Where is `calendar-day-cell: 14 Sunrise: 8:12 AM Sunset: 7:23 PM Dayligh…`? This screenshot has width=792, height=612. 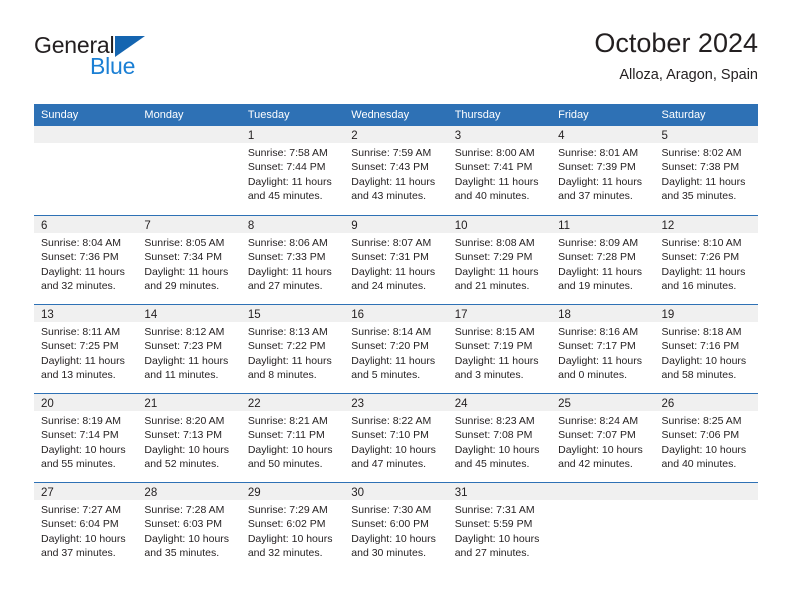
calendar-day-cell: 14 Sunrise: 8:12 AM Sunset: 7:23 PM Dayligh… is located at coordinates (189, 349).